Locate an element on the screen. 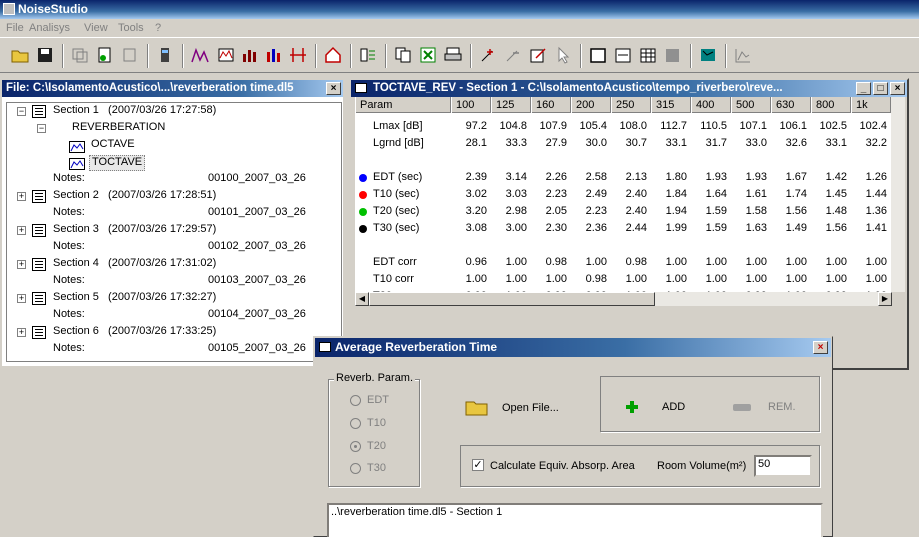 The width and height of the screenshot is (919, 537). file-list: ..\reverberation time.dl5 - Section 1 is located at coordinates (575, 520).